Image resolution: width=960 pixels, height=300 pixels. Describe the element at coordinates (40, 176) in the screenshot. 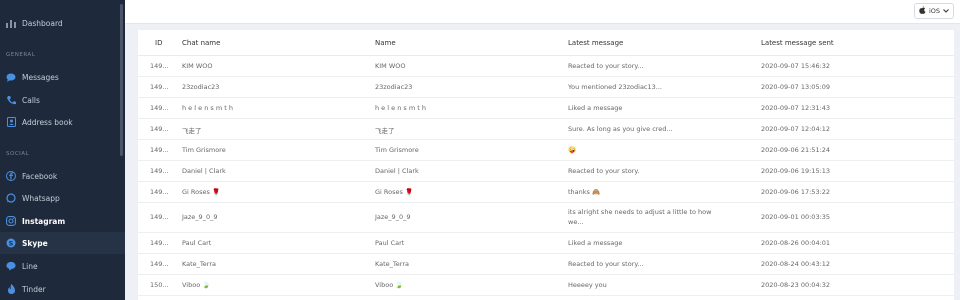

I see `sidebar-item-label: Facebook` at that location.